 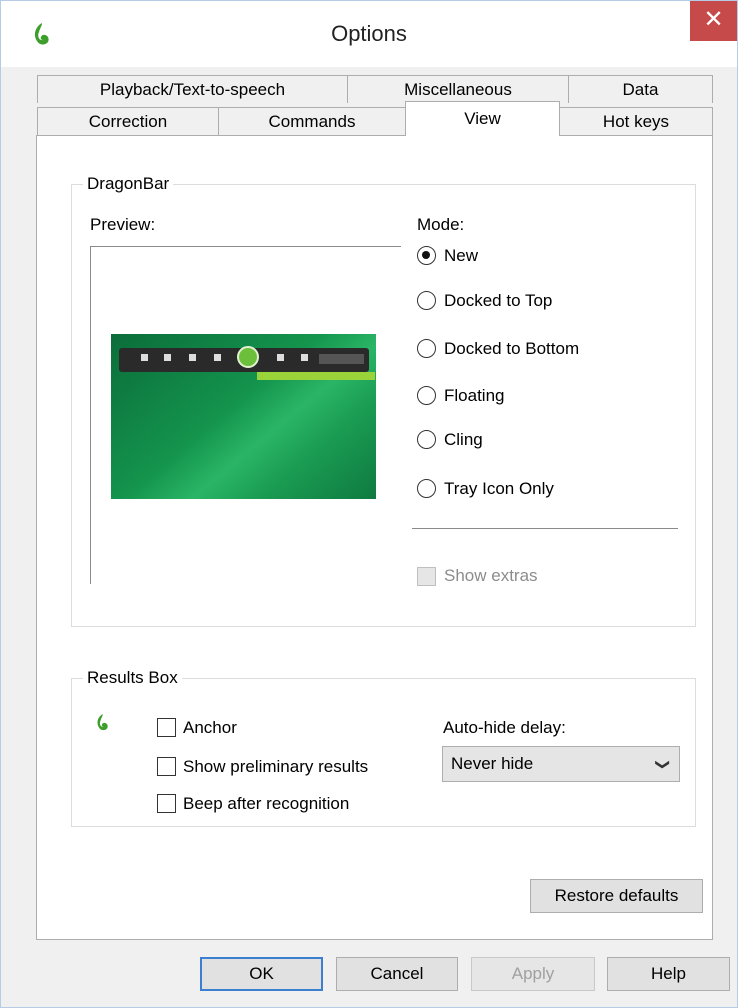 I want to click on beep-label: Beep after recognition, so click(x=266, y=804).